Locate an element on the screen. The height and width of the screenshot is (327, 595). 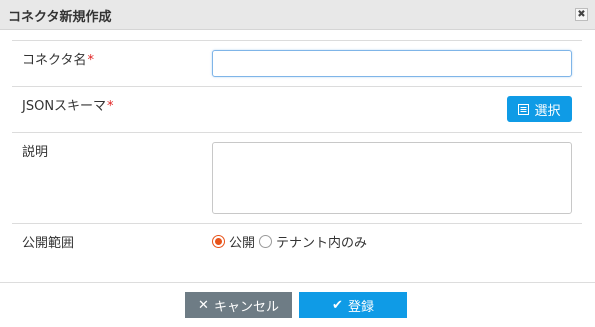
visibility-radio-group: 公開 テナント内のみ is located at coordinates (291, 241).